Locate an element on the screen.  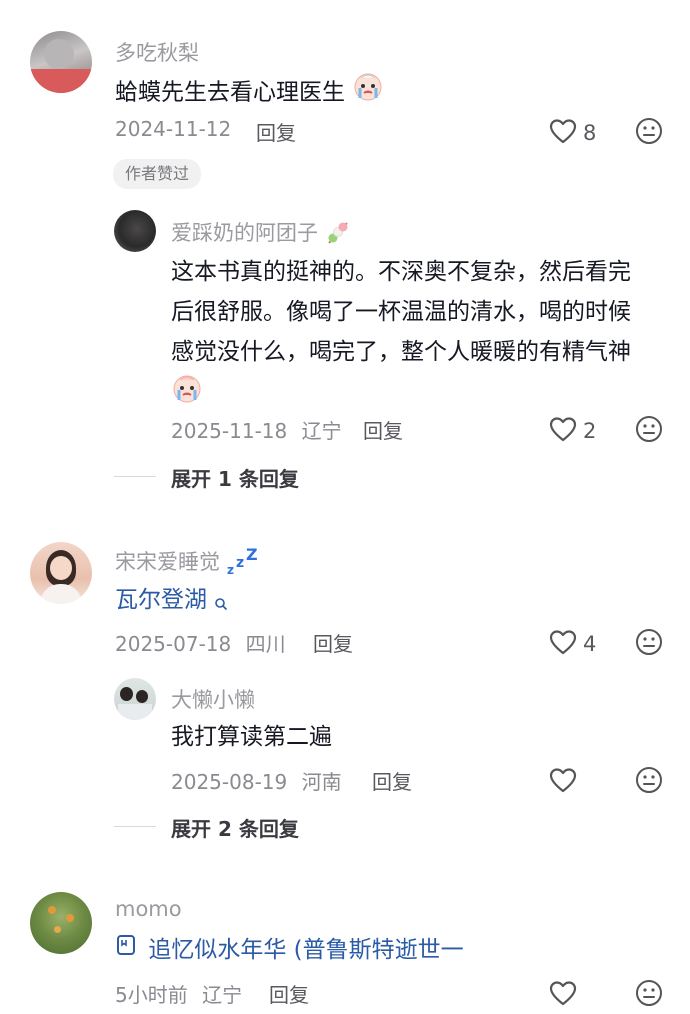
avatar-face is located at coordinates (61, 568).